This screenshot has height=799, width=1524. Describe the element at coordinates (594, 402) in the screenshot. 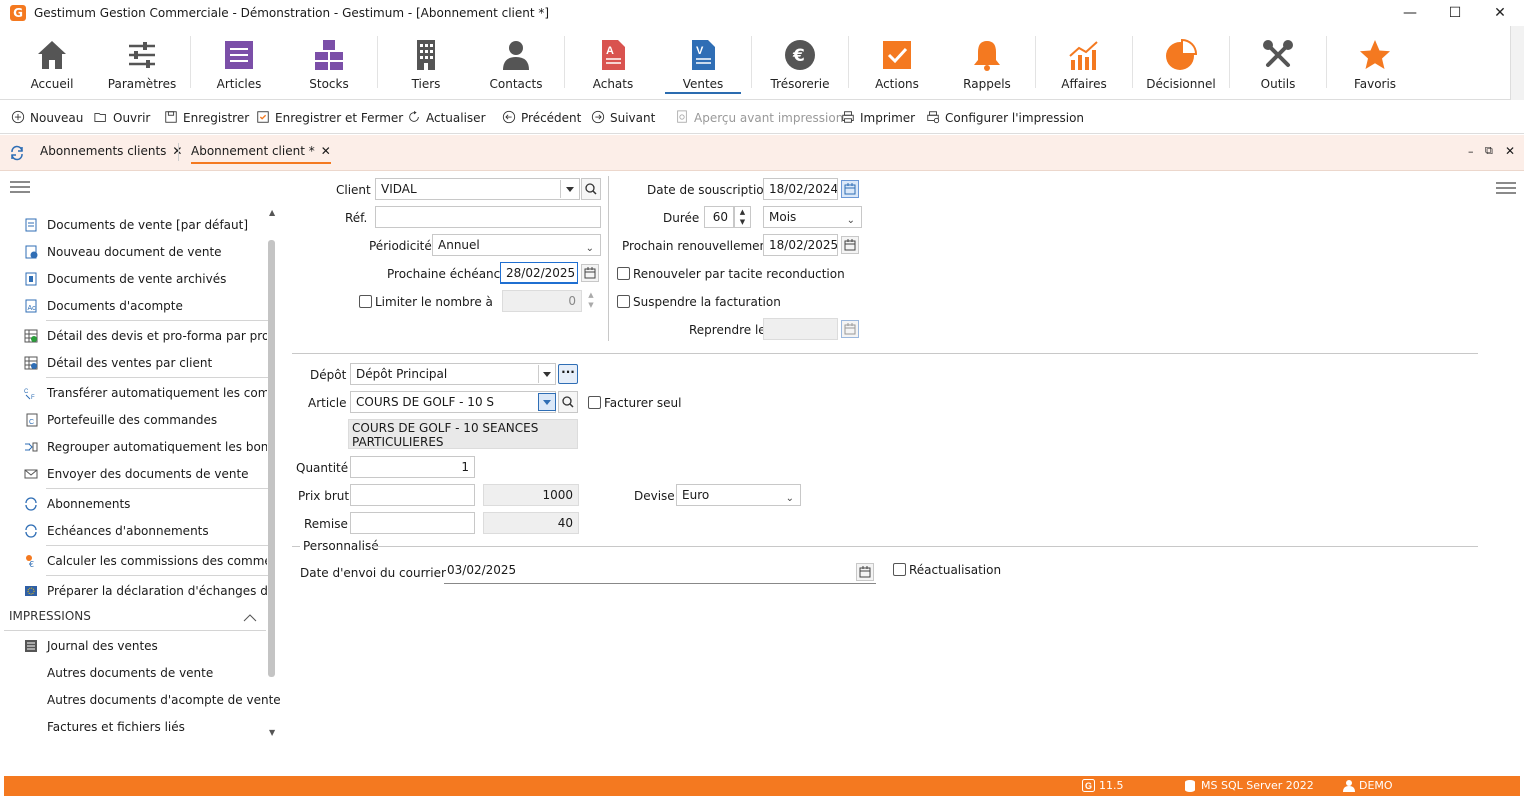

I see `facturer-seul-checkbox` at that location.